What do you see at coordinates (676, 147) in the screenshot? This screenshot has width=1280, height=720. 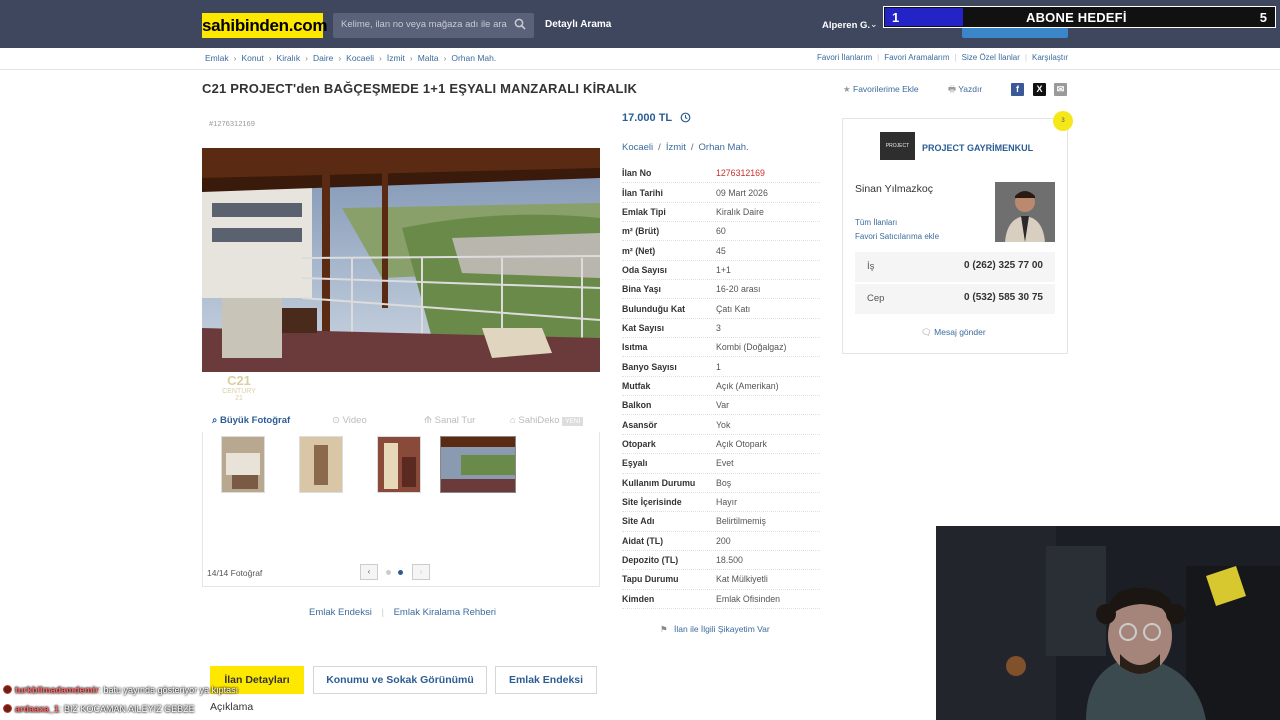 I see `location-district: İzmit` at bounding box center [676, 147].